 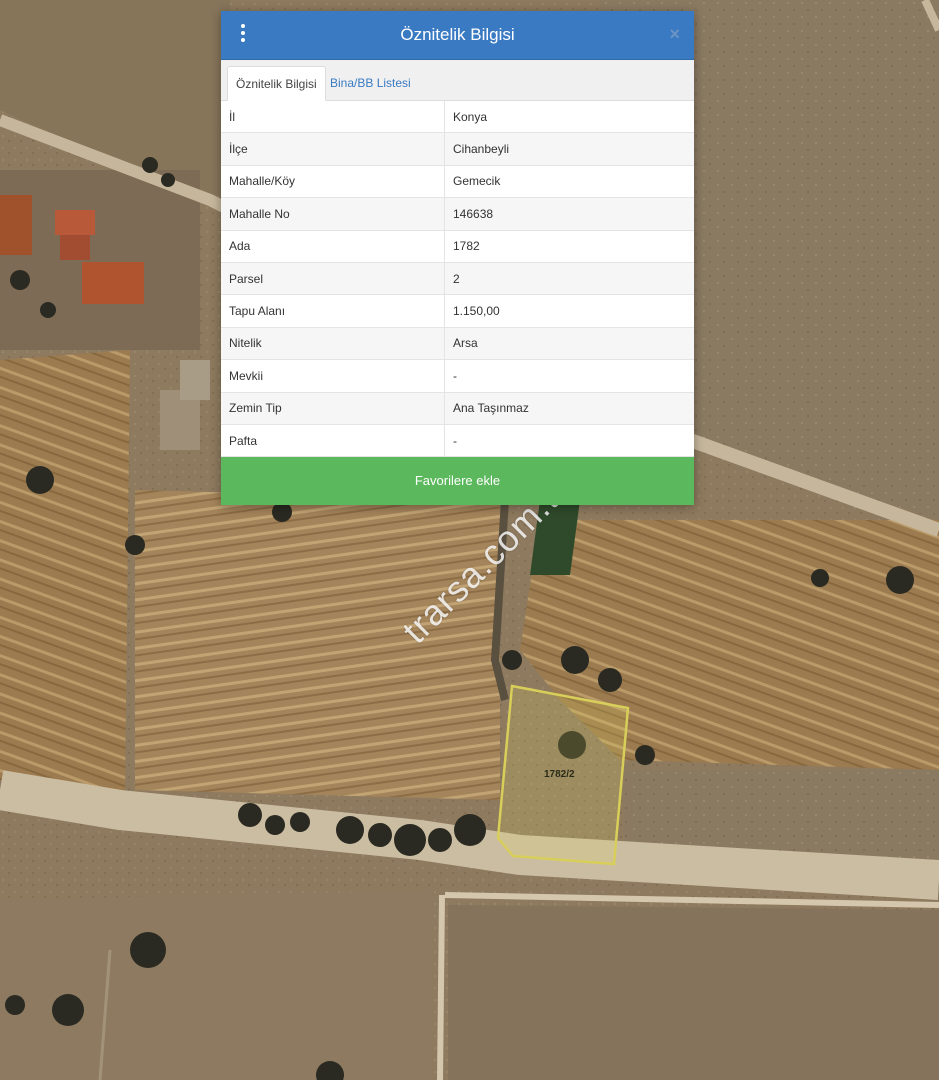 I want to click on add-to-favorites-button: Favorilere ekle, so click(x=457, y=481).